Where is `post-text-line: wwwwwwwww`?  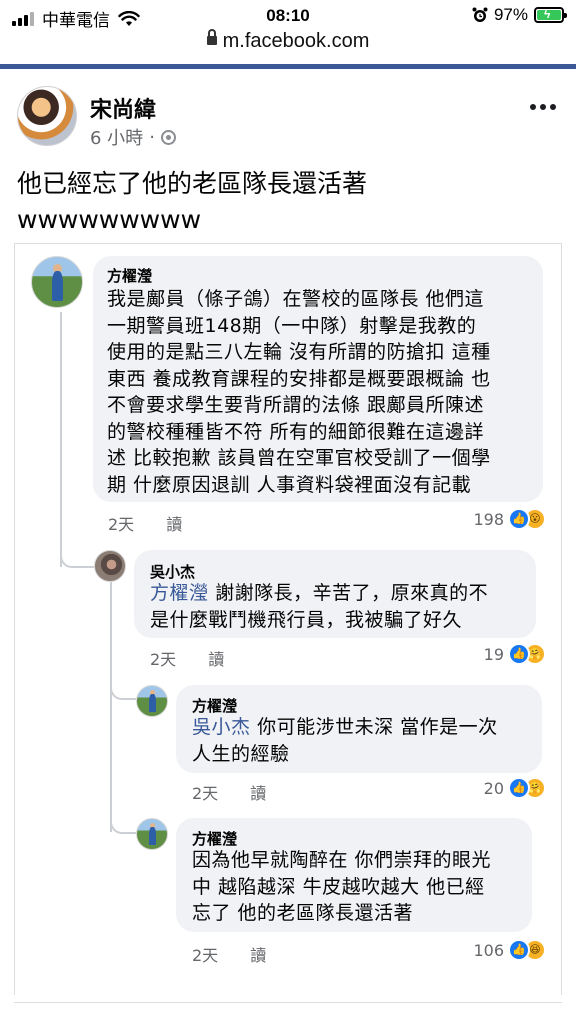
post-text-line: wwwwwwwww is located at coordinates (109, 219).